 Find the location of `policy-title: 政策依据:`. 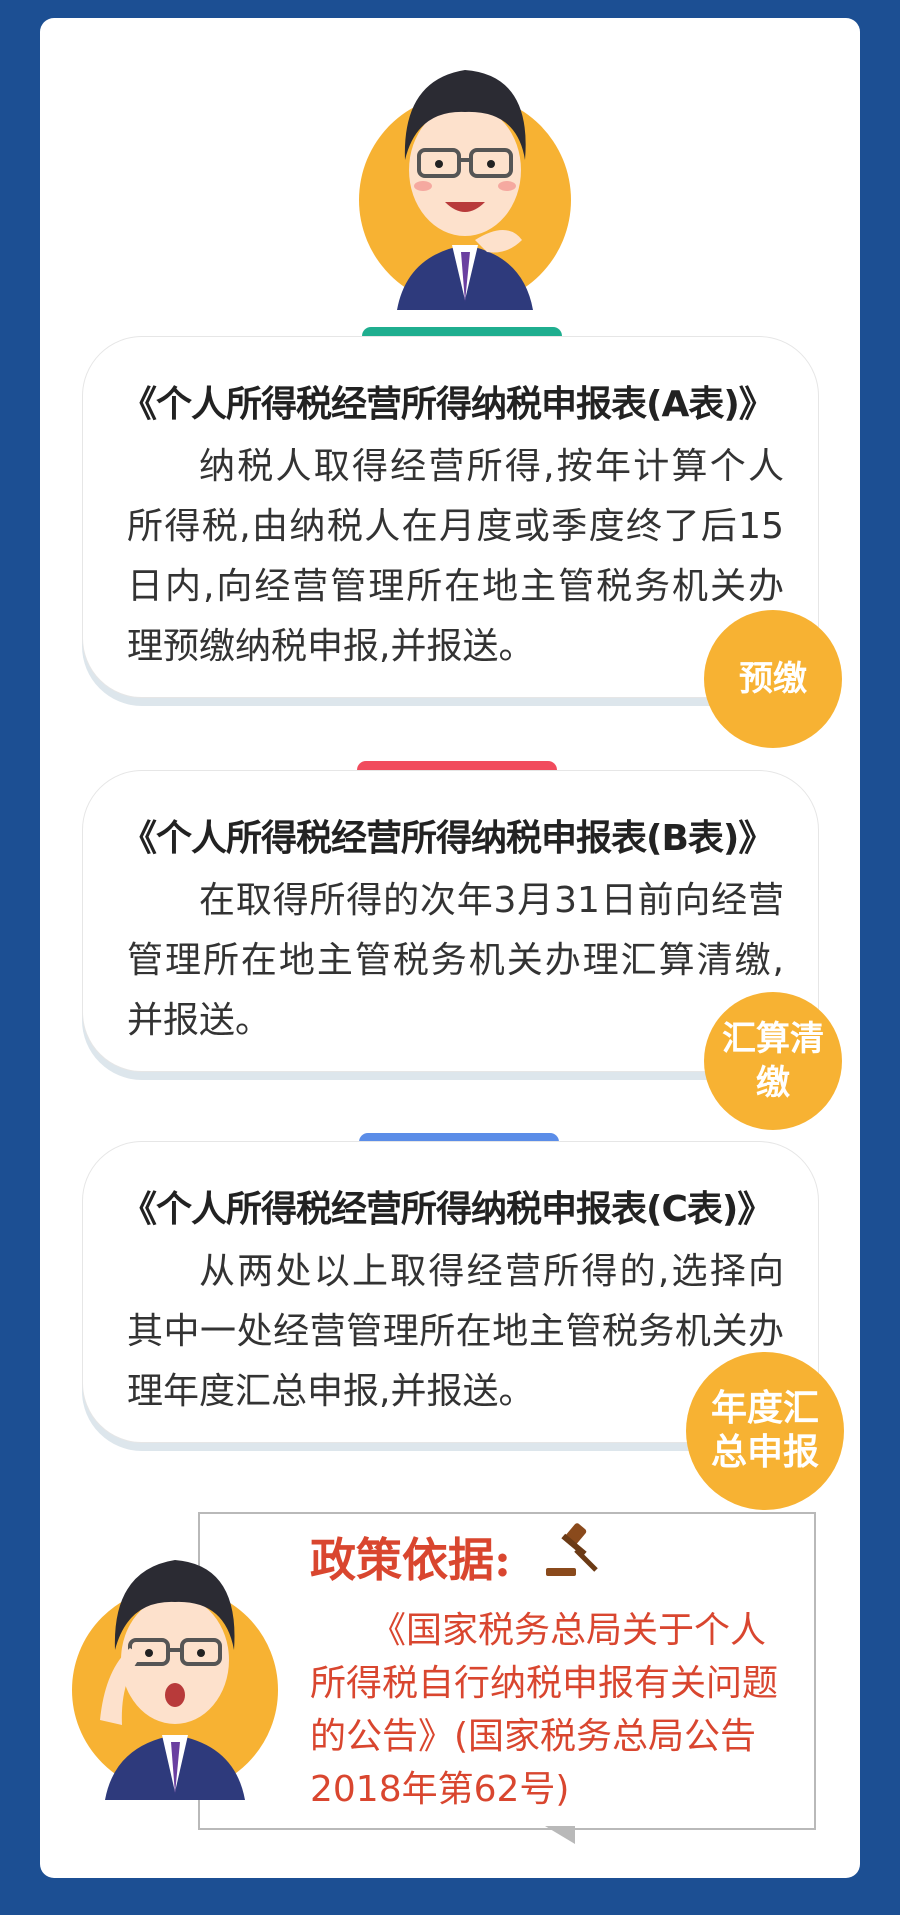

policy-title: 政策依据: is located at coordinates (410, 1560).